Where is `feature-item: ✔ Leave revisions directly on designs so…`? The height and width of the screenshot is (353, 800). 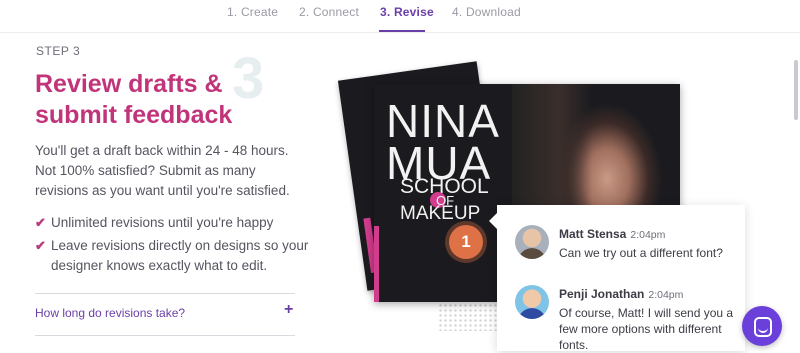
feature-item: ✔ Leave revisions directly on designs so… is located at coordinates (172, 256).